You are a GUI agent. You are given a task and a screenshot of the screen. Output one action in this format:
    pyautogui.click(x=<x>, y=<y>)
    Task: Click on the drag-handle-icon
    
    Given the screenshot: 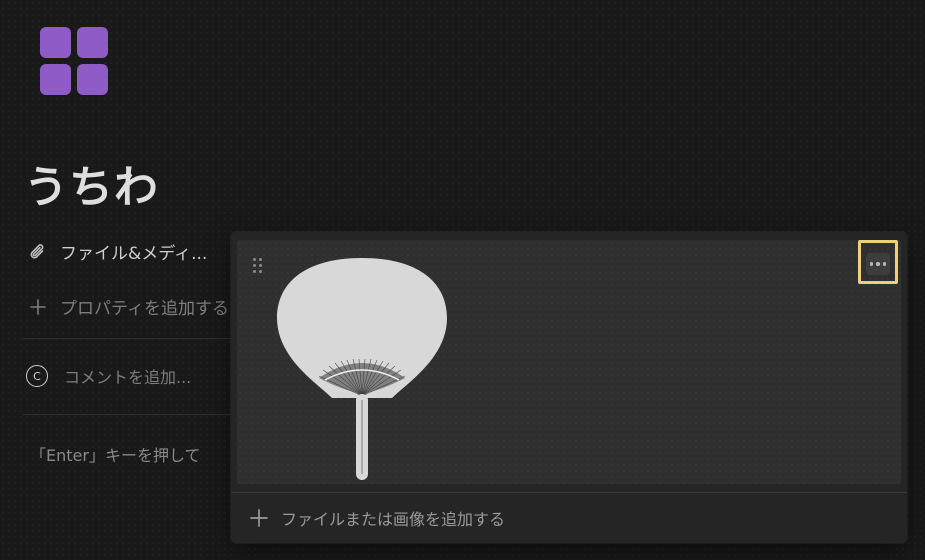 What is the action you would take?
    pyautogui.click(x=259, y=267)
    